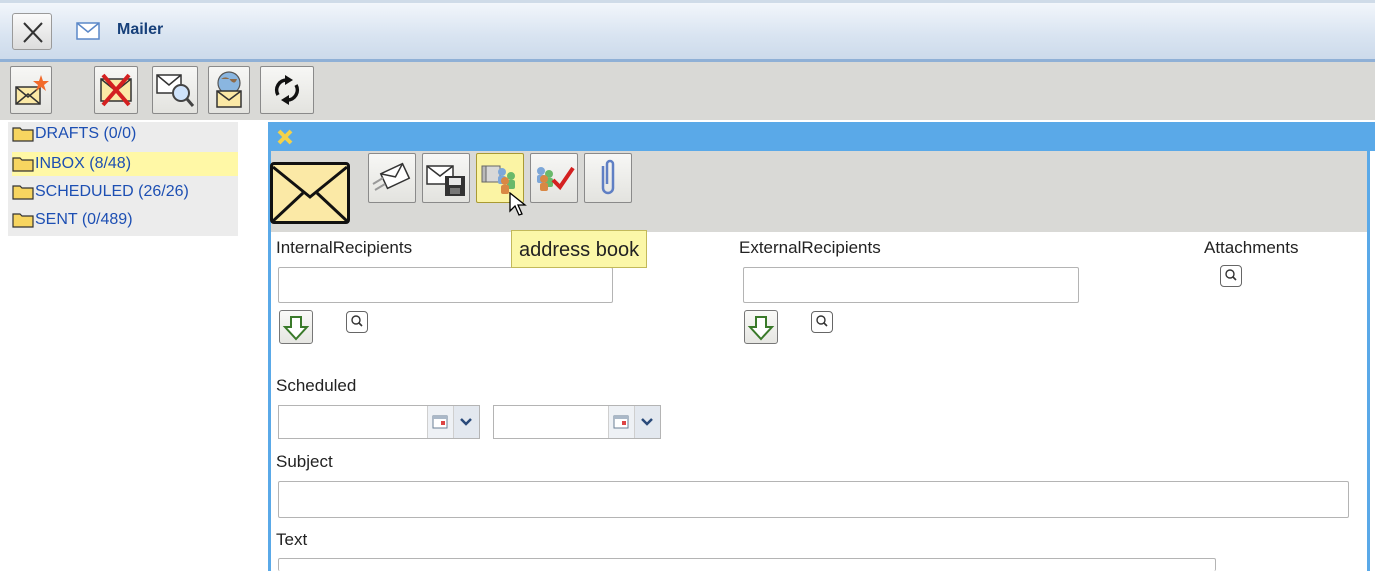  Describe the element at coordinates (813, 499) in the screenshot. I see `subject-input` at that location.